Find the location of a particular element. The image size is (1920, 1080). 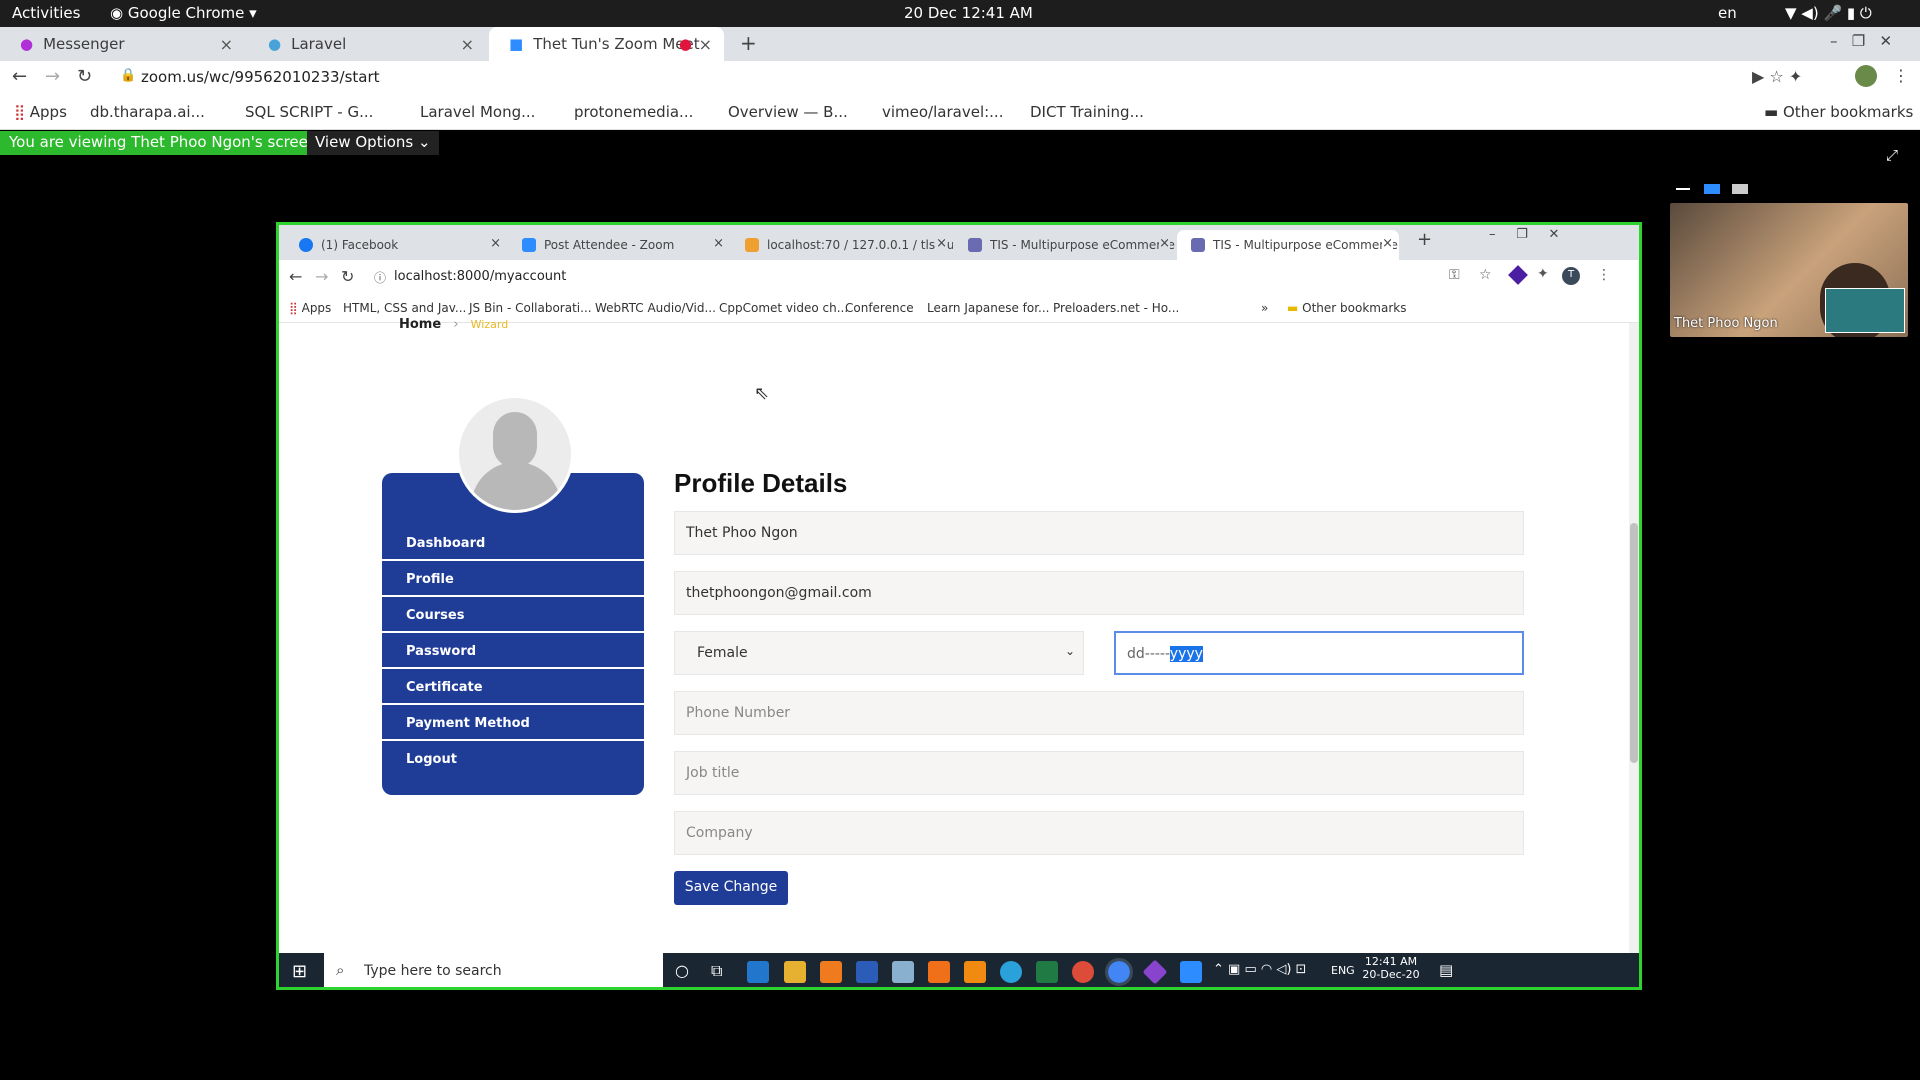

inner-tab-tis-active: TIS - Multipurpose eCommerce × is located at coordinates (1288, 245).